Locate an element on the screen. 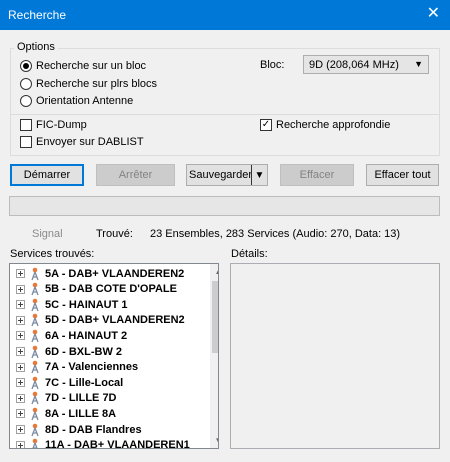  tree-item: 7D - LILLE 7D is located at coordinates (63, 398).